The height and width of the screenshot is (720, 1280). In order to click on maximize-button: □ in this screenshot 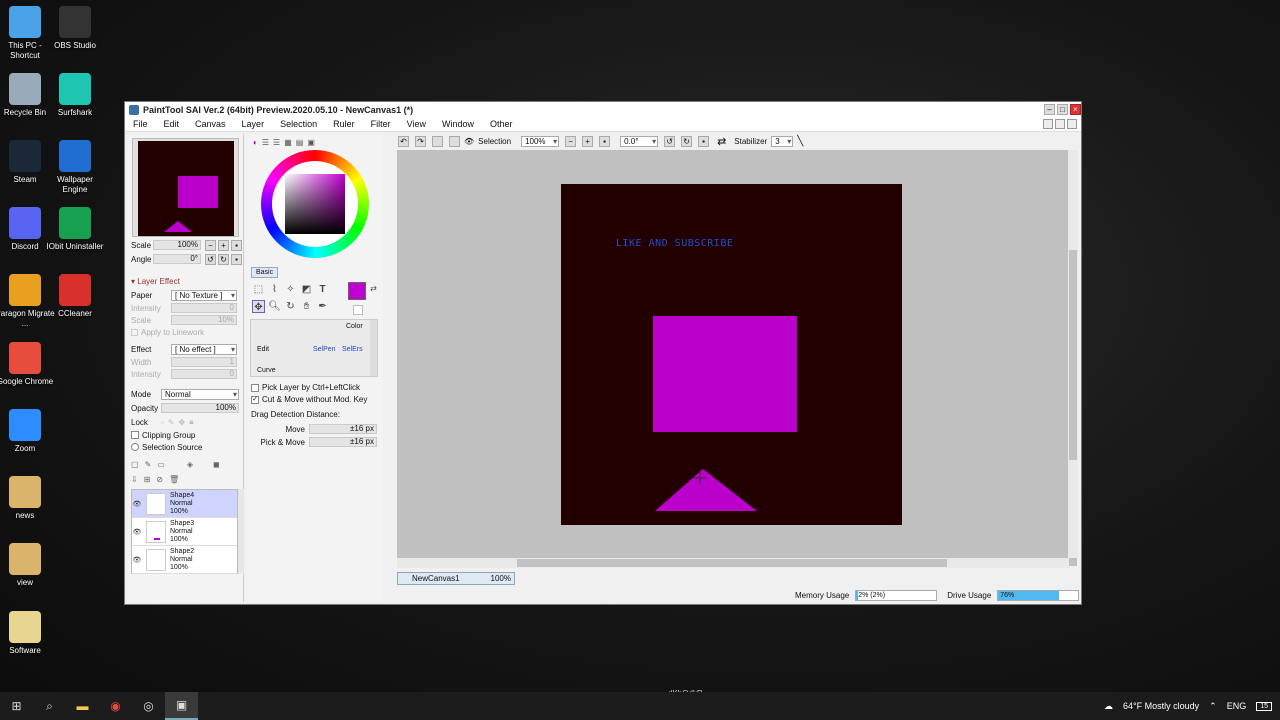, I will do `click(1062, 109)`.